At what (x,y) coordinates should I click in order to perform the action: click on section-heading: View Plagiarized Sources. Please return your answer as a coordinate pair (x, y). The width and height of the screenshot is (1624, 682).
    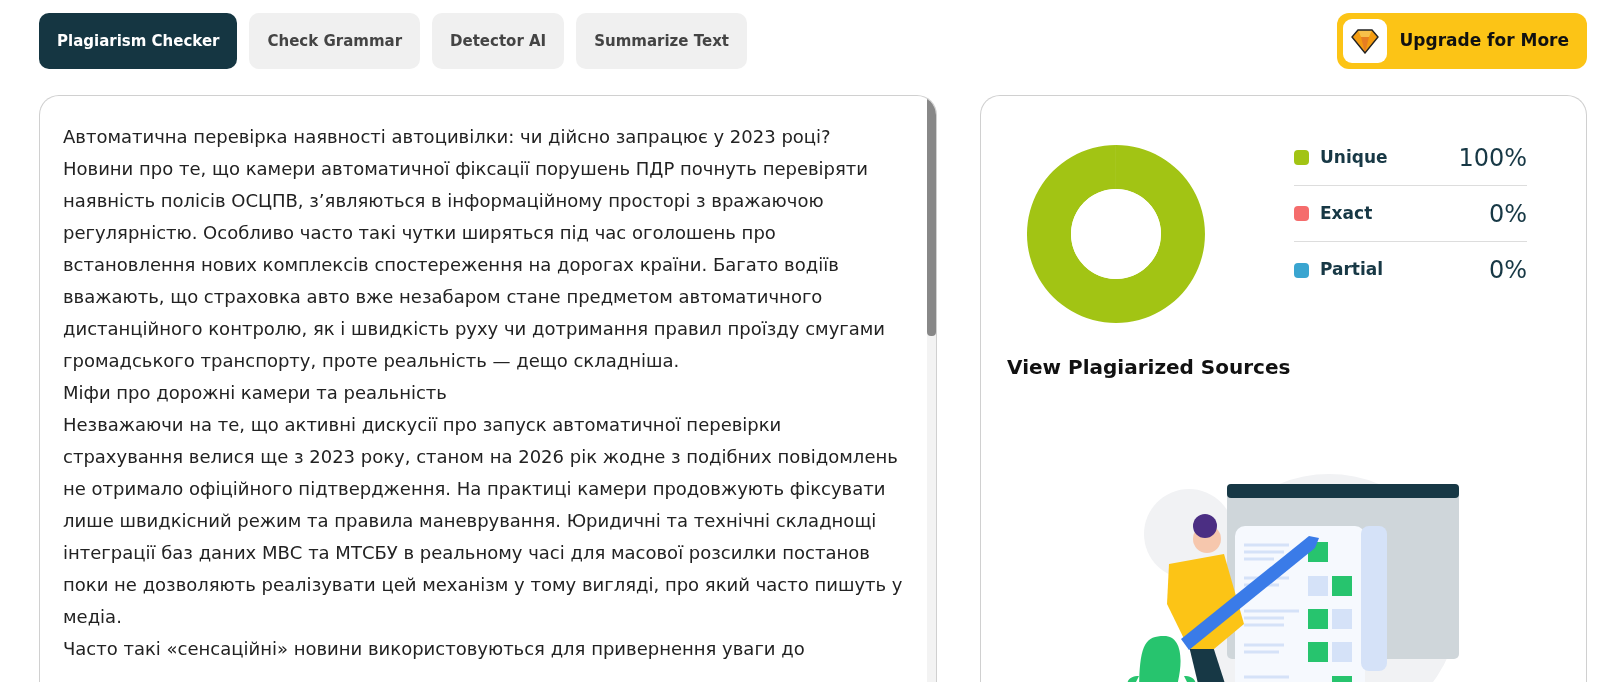
    Looking at the image, I should click on (1149, 367).